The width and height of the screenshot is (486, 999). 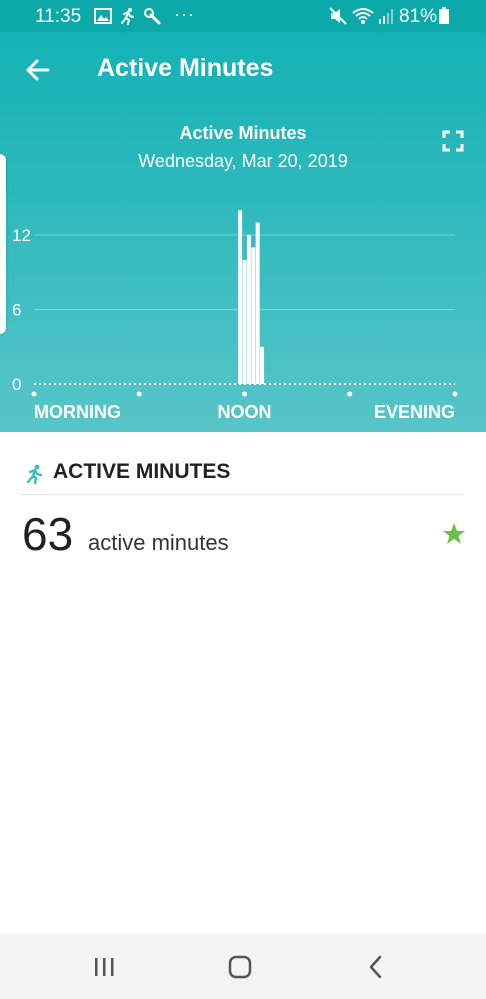 I want to click on back-icon, so click(x=377, y=967).